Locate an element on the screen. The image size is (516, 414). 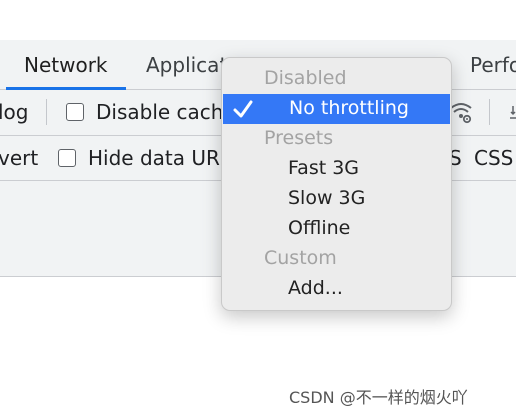
checkmark-icon is located at coordinates (243, 109).